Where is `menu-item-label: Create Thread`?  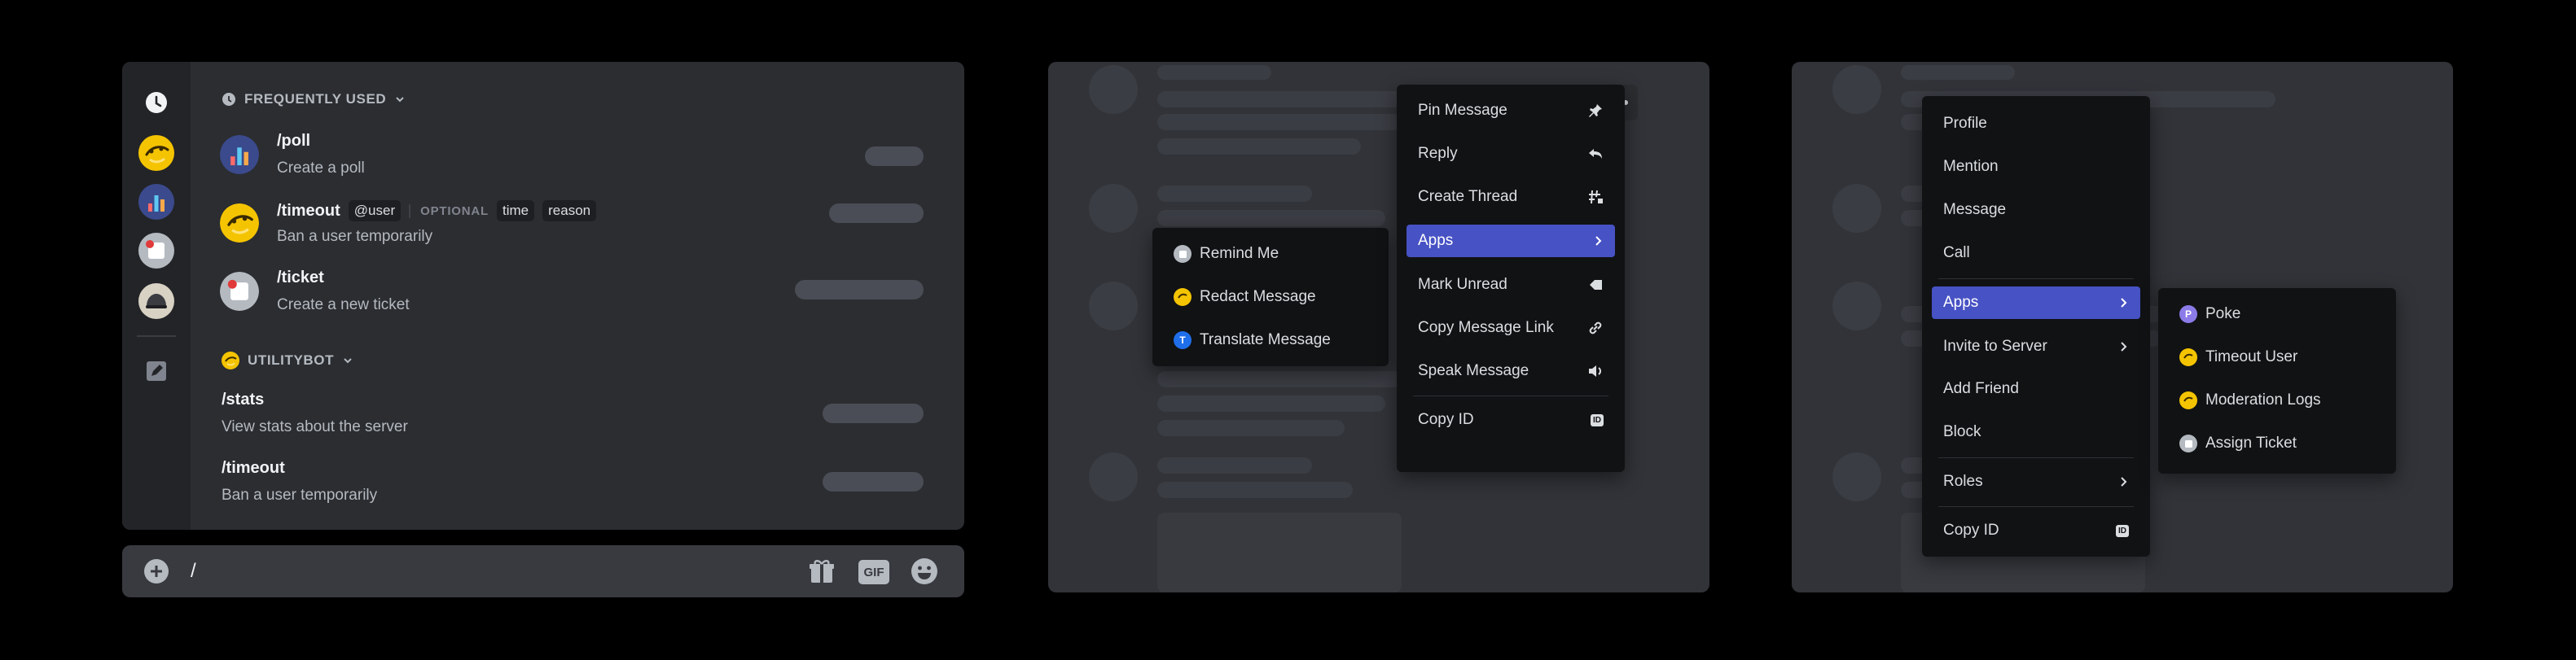 menu-item-label: Create Thread is located at coordinates (1468, 196).